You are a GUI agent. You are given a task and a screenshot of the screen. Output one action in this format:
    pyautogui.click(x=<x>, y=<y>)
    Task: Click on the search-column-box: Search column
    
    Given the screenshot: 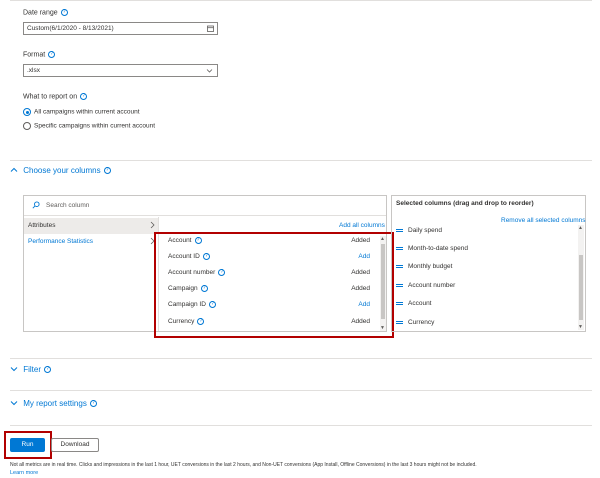 What is the action you would take?
    pyautogui.click(x=205, y=206)
    